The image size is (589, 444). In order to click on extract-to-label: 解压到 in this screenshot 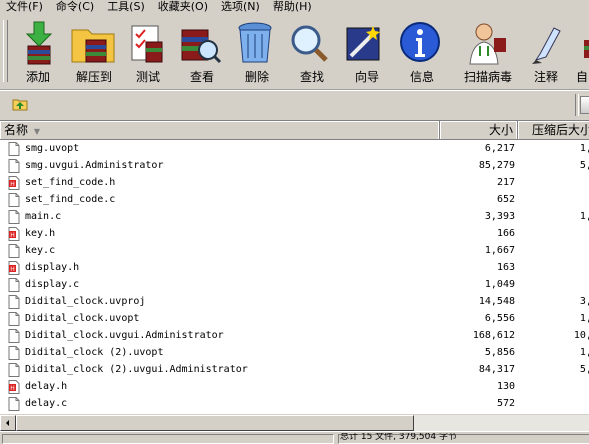, I will do `click(93, 77)`.